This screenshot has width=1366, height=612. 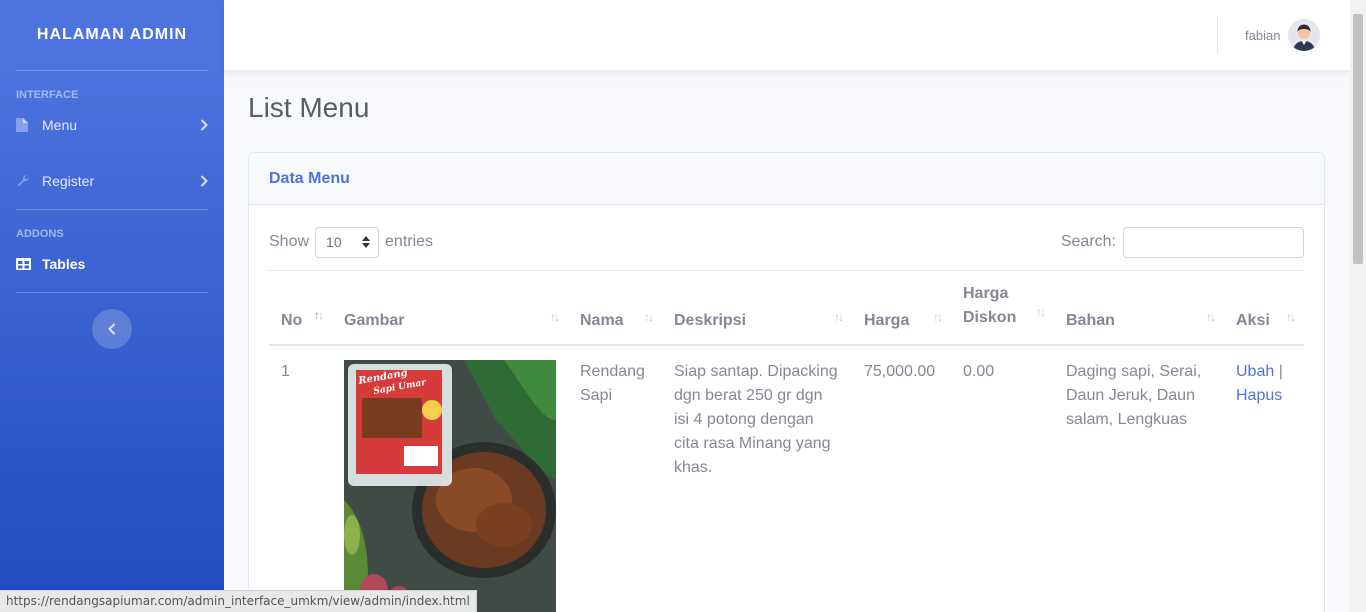 I want to click on page-scrollbar, so click(x=1358, y=306).